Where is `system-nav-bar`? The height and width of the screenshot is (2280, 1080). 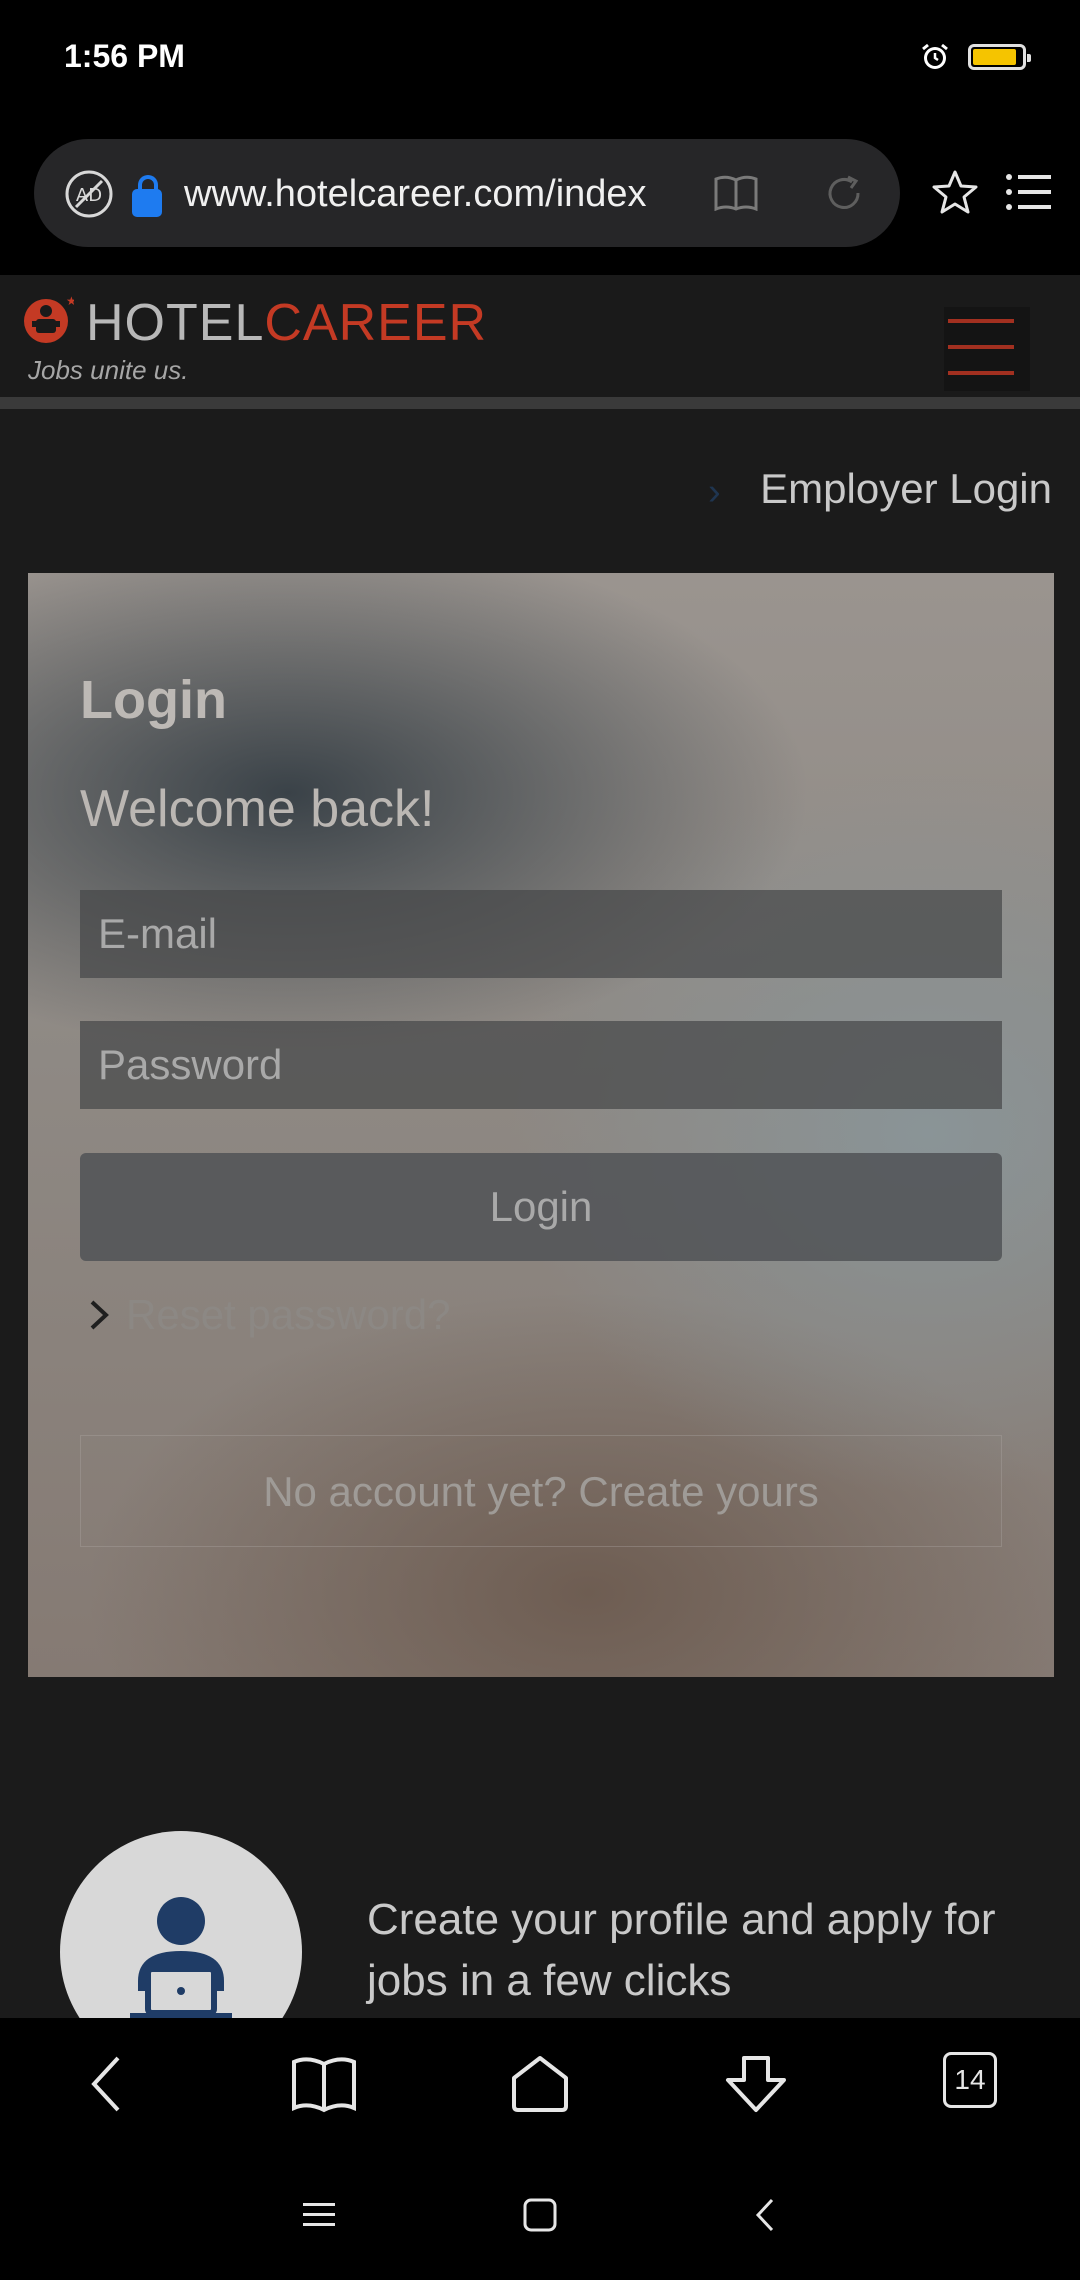
system-nav-bar is located at coordinates (540, 2215).